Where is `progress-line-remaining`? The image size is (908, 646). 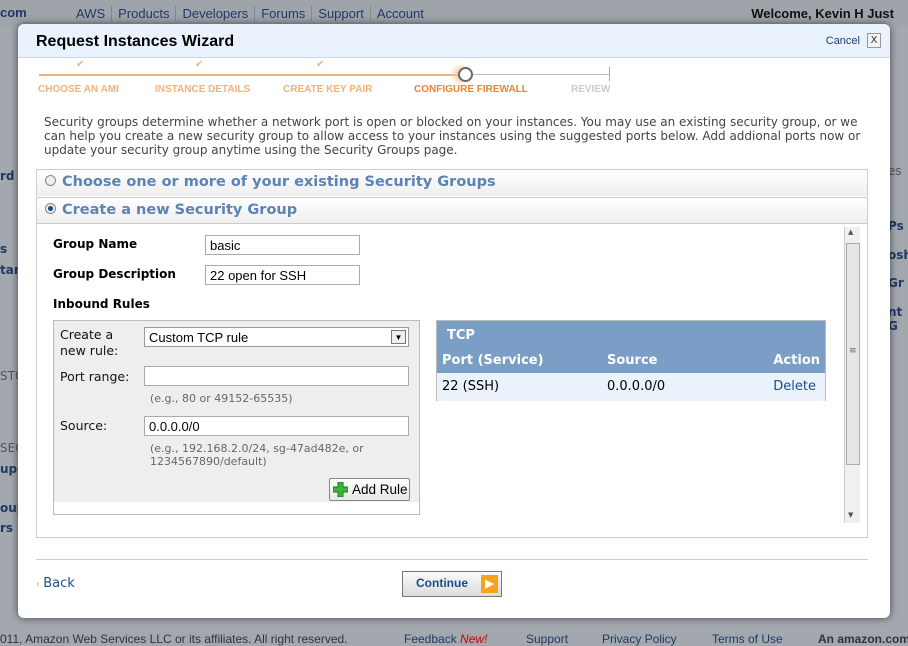
progress-line-remaining is located at coordinates (538, 74).